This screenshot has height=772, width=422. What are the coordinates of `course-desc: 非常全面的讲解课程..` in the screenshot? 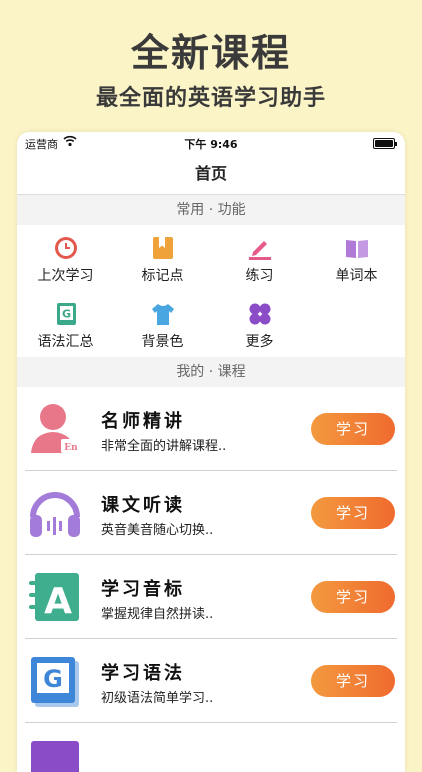 It's located at (164, 446).